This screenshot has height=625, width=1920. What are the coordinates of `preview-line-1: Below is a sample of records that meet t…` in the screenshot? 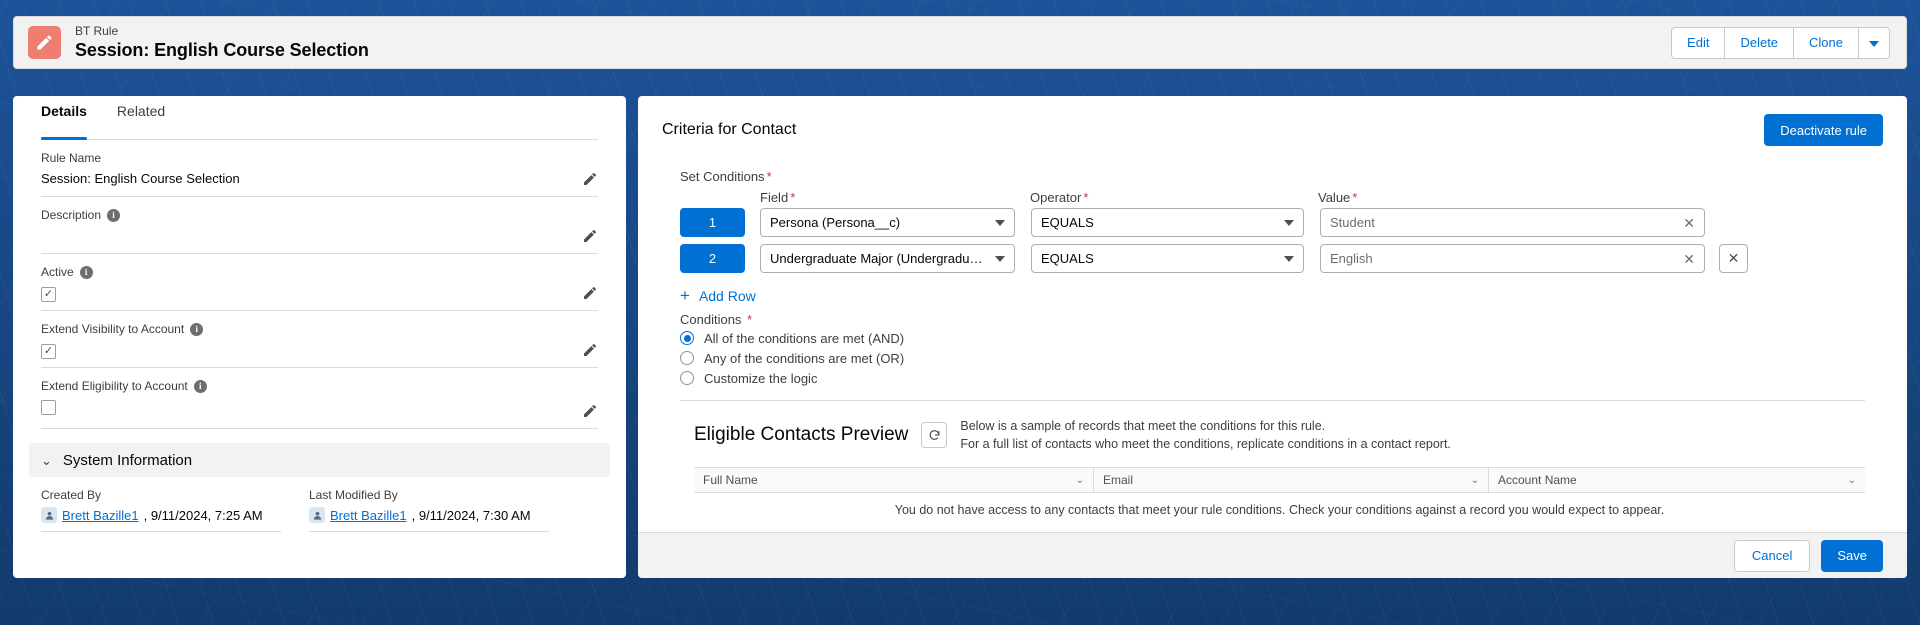 It's located at (1143, 426).